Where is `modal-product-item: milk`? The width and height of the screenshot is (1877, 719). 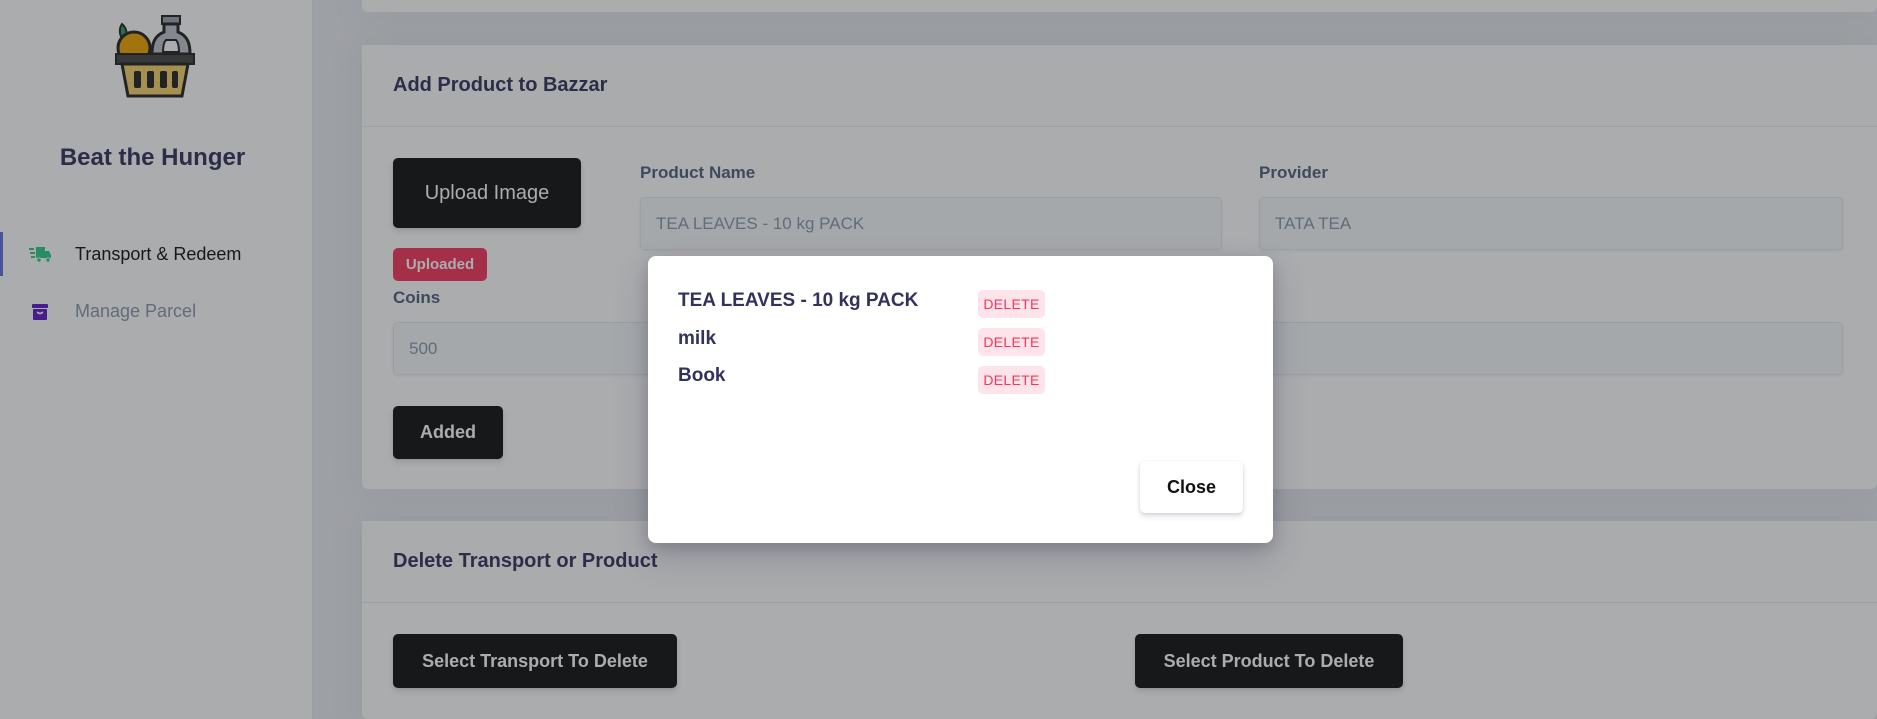
modal-product-item: milk is located at coordinates (697, 338).